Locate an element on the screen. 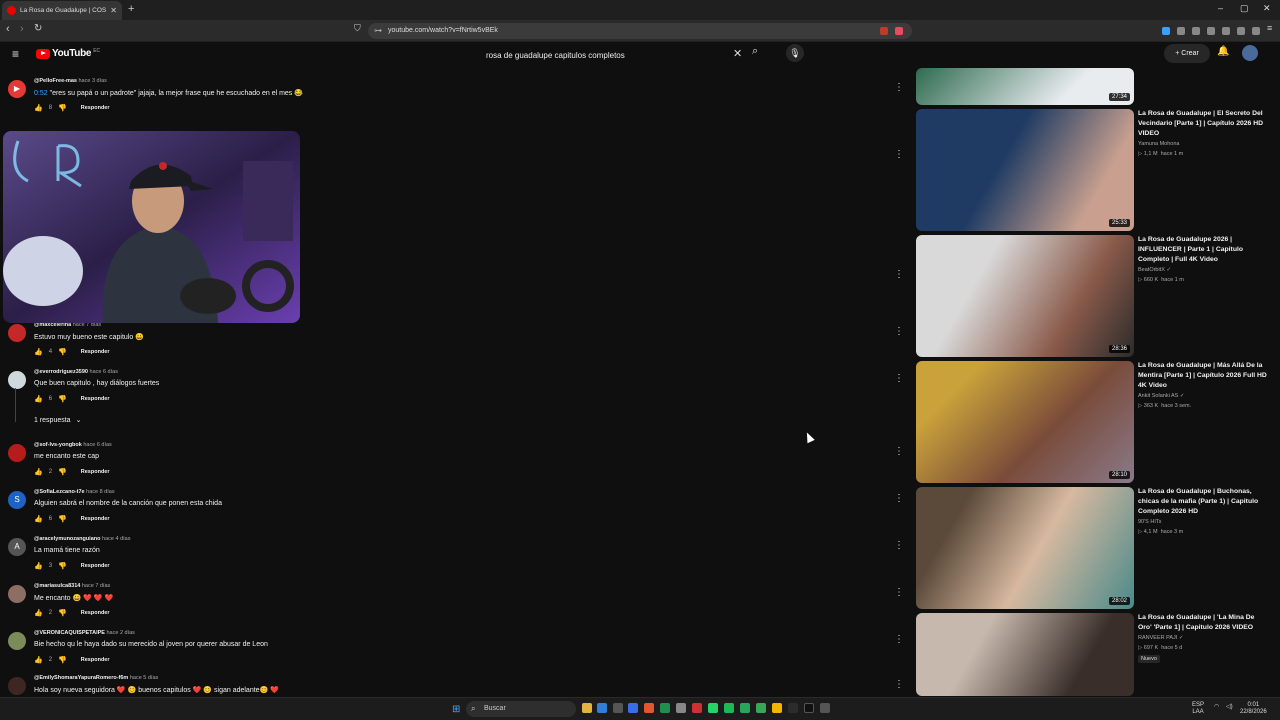 The image size is (1280, 720). comment-time: hace 5 días is located at coordinates (144, 678).